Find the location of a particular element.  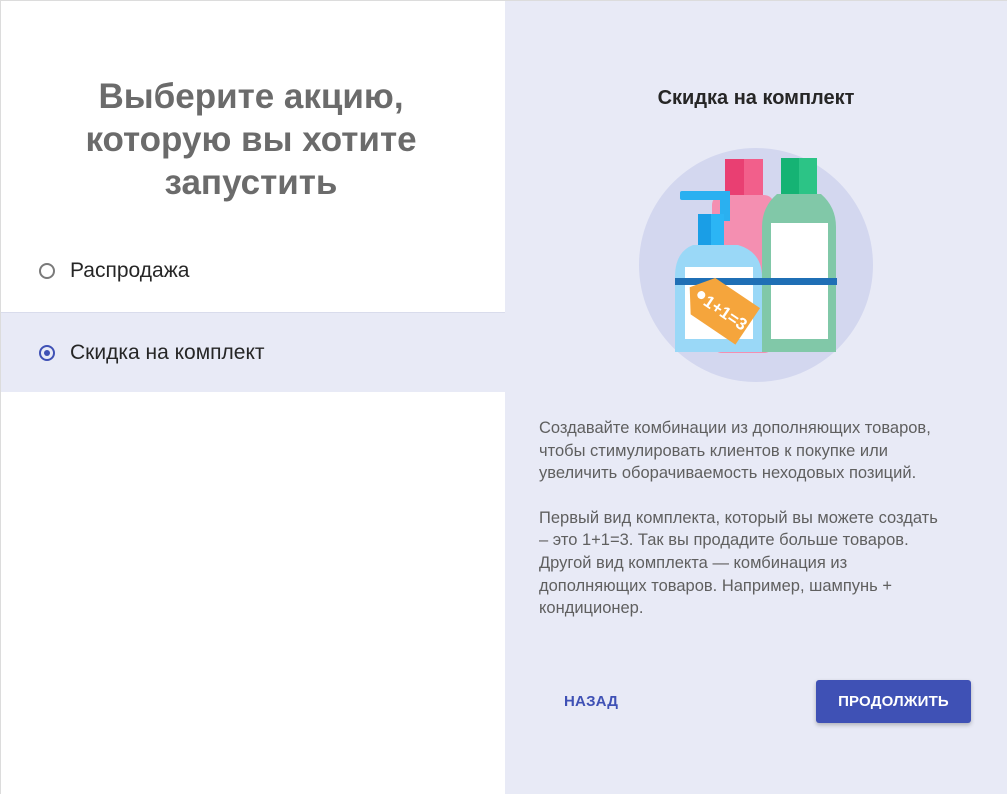

option-sale-label: Распродажа is located at coordinates (130, 270).